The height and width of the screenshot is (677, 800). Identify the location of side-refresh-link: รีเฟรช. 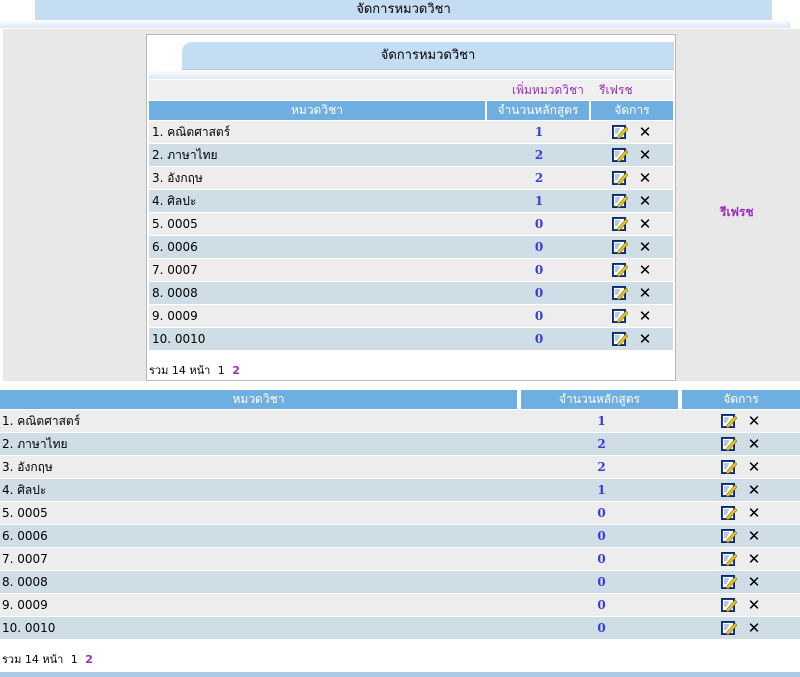
(737, 212).